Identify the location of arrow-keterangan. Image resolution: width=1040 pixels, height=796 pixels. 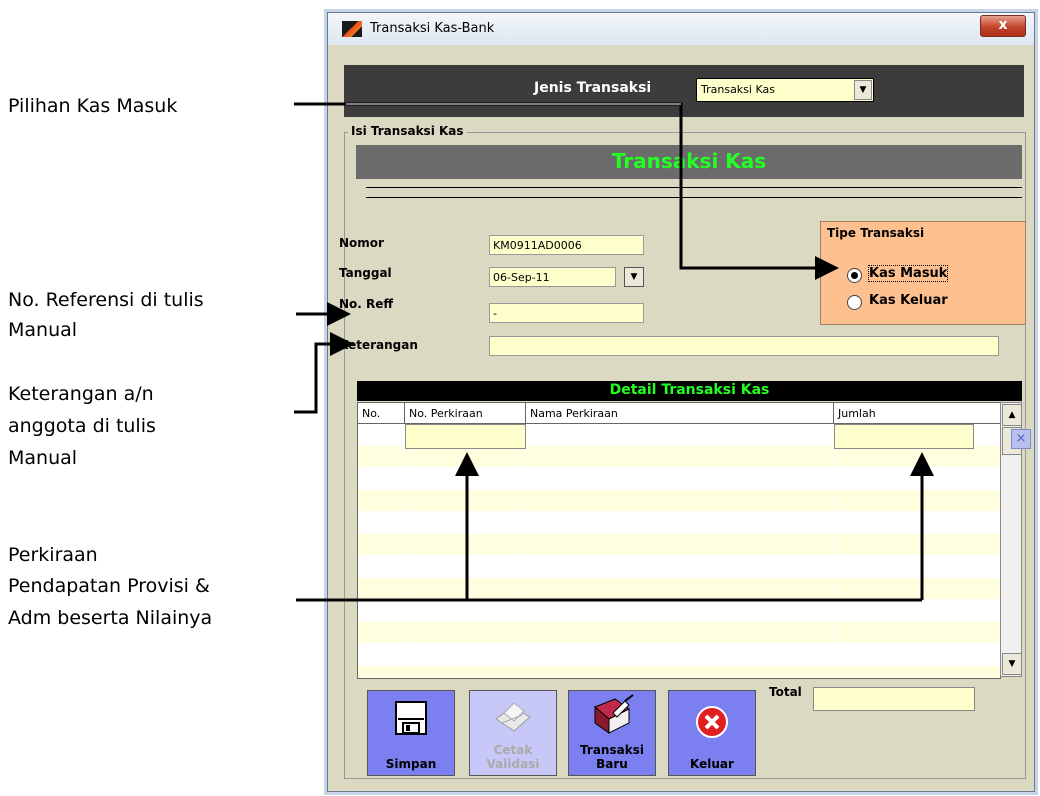
(324, 373).